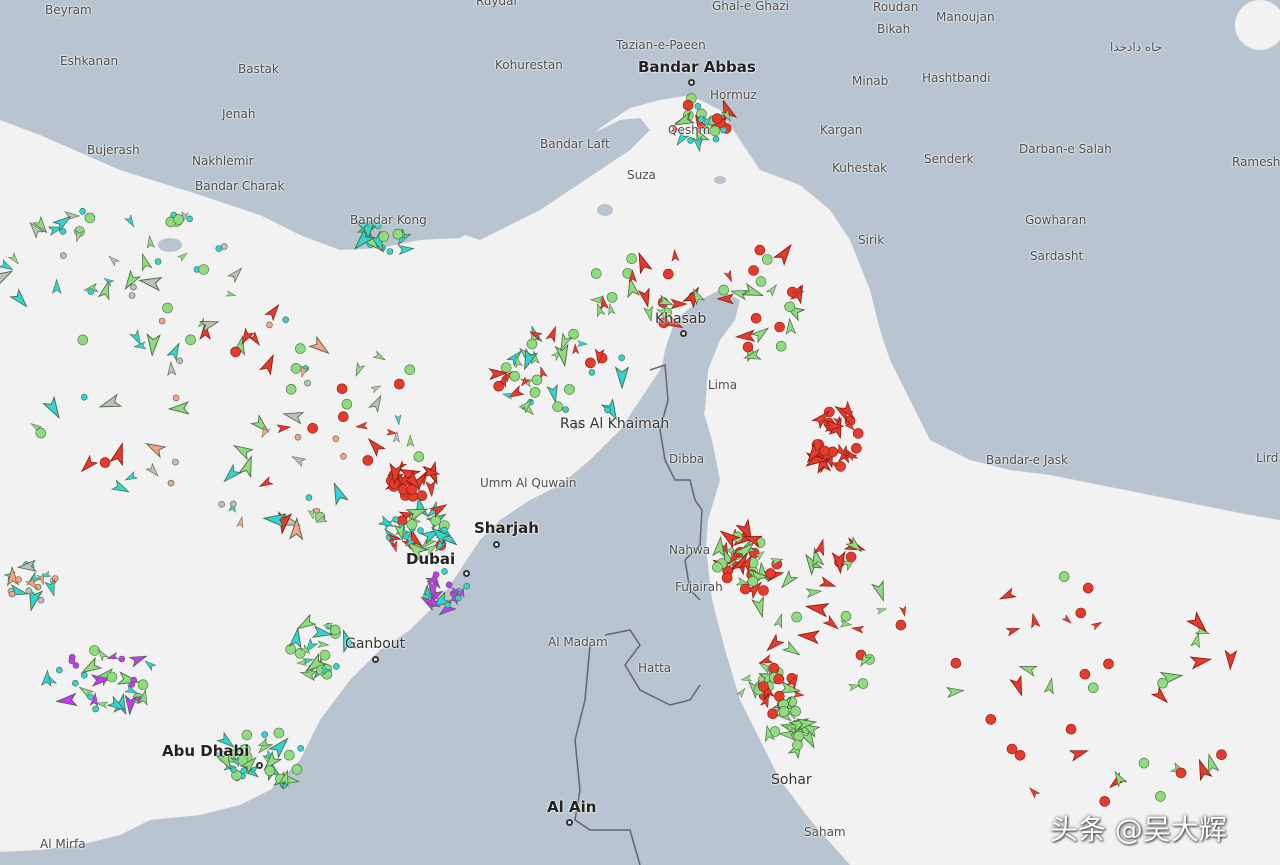 The image size is (1280, 865). I want to click on city-marker-sharjah, so click(496, 544).